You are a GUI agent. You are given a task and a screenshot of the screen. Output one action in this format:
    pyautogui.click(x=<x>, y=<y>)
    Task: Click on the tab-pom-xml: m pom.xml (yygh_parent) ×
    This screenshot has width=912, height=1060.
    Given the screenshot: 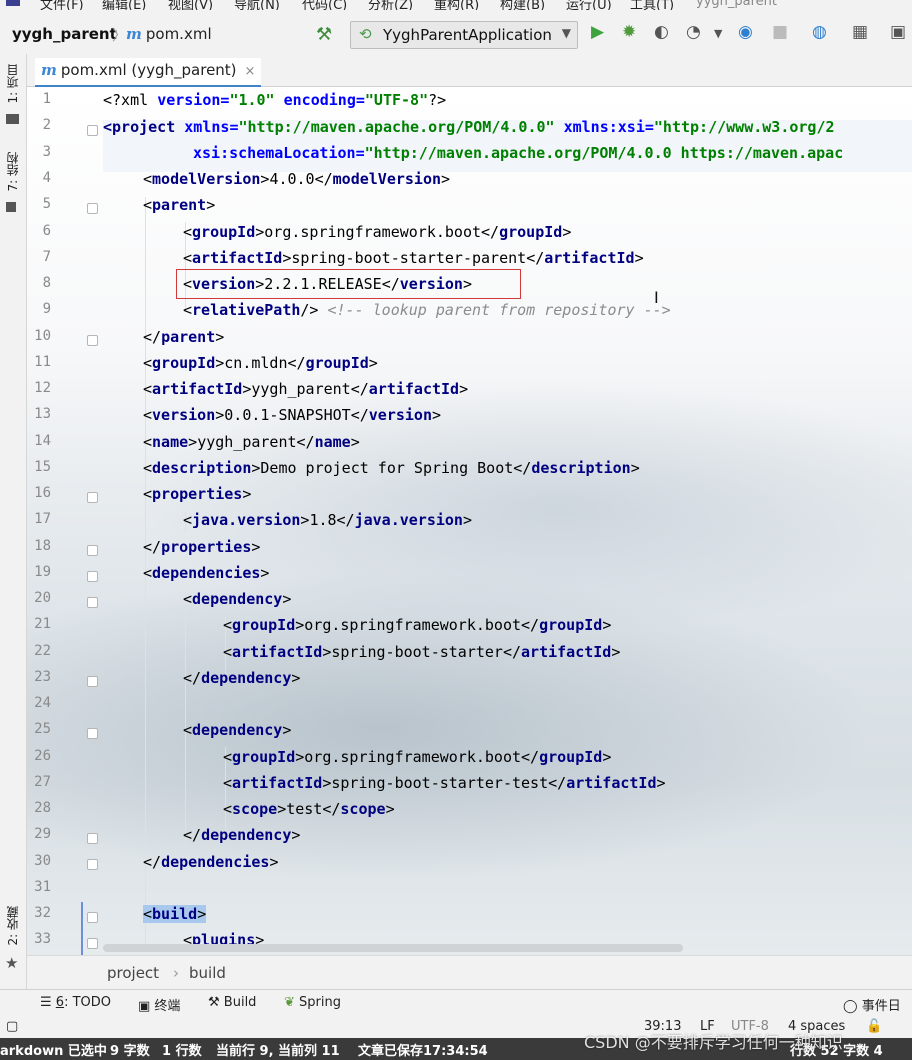 What is the action you would take?
    pyautogui.click(x=148, y=73)
    